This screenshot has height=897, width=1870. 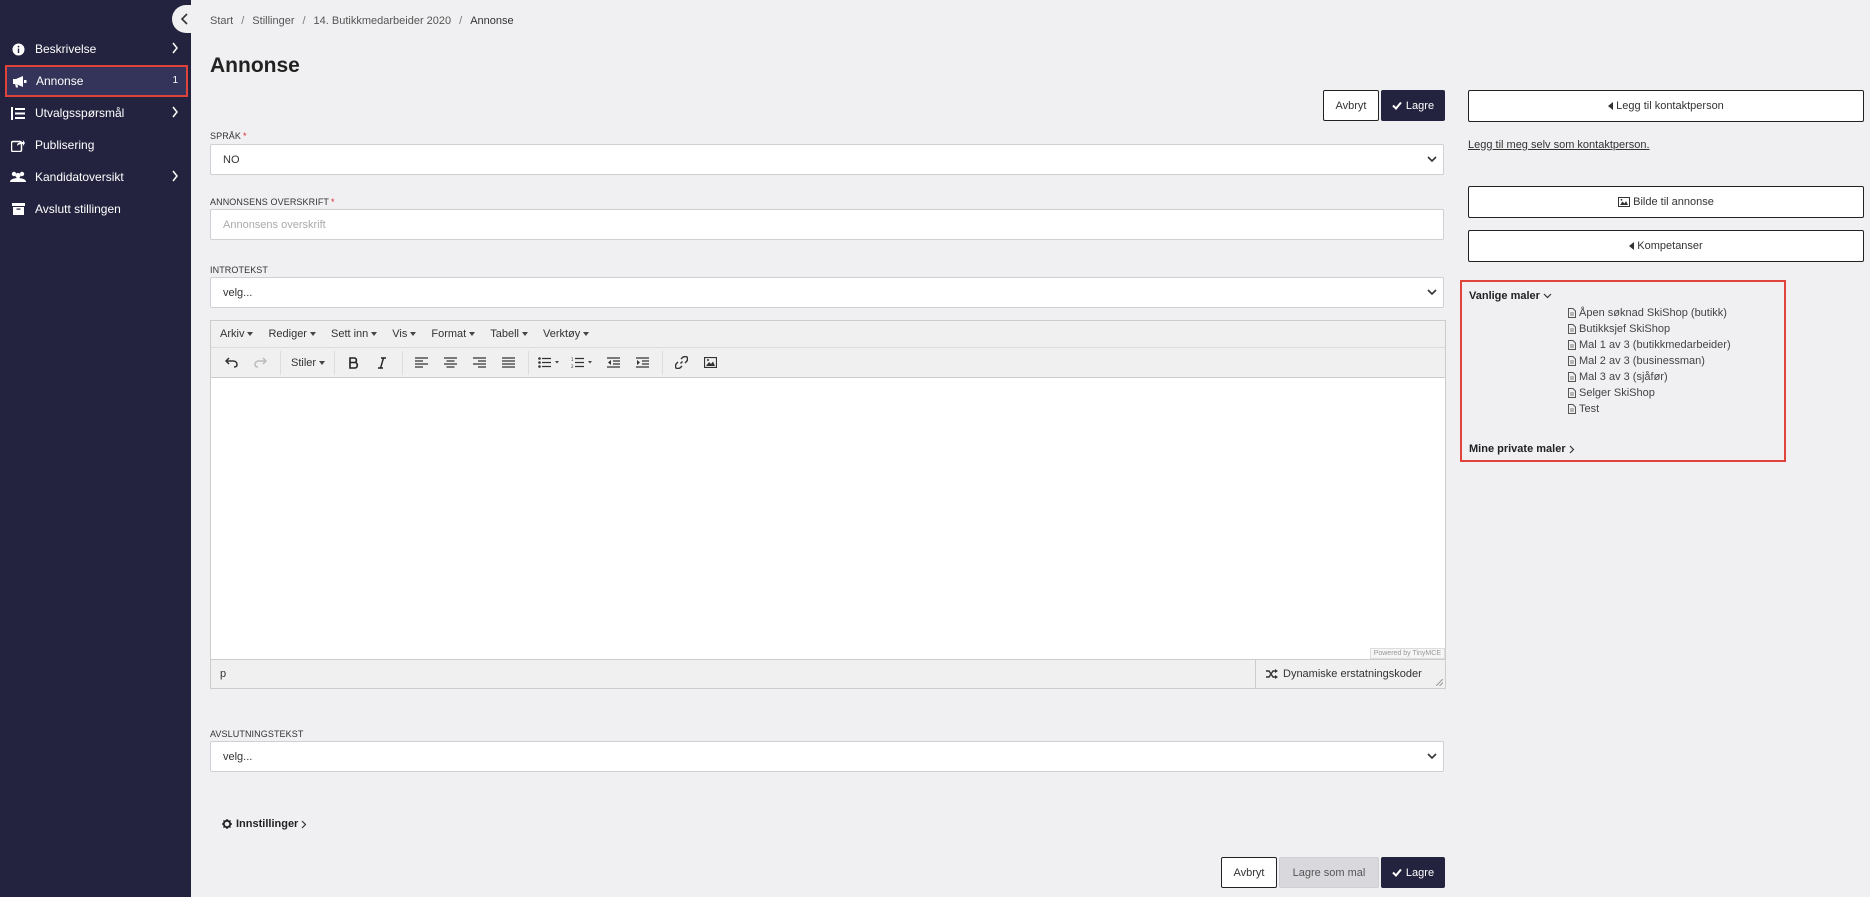 What do you see at coordinates (231, 363) in the screenshot?
I see `undo-icon` at bounding box center [231, 363].